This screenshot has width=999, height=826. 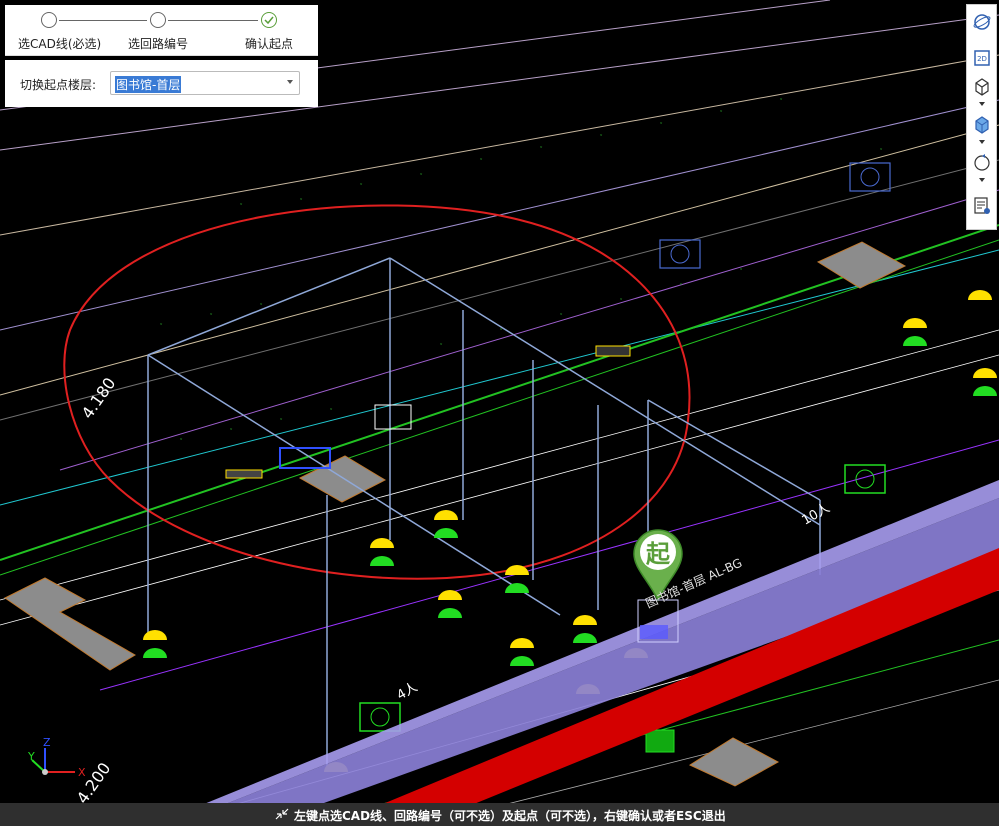 What do you see at coordinates (269, 20) in the screenshot?
I see `step-3-check-icon` at bounding box center [269, 20].